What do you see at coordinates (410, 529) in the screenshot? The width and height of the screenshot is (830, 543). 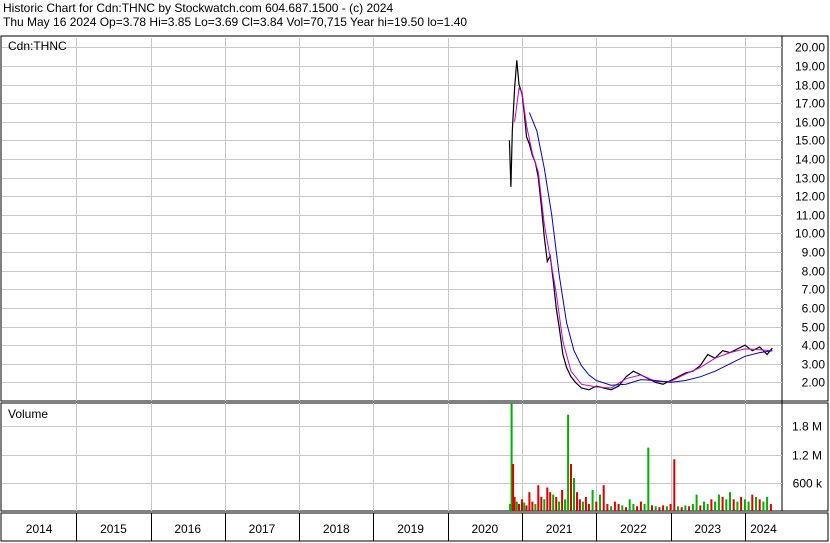 I see `year-tick-label: 2019` at bounding box center [410, 529].